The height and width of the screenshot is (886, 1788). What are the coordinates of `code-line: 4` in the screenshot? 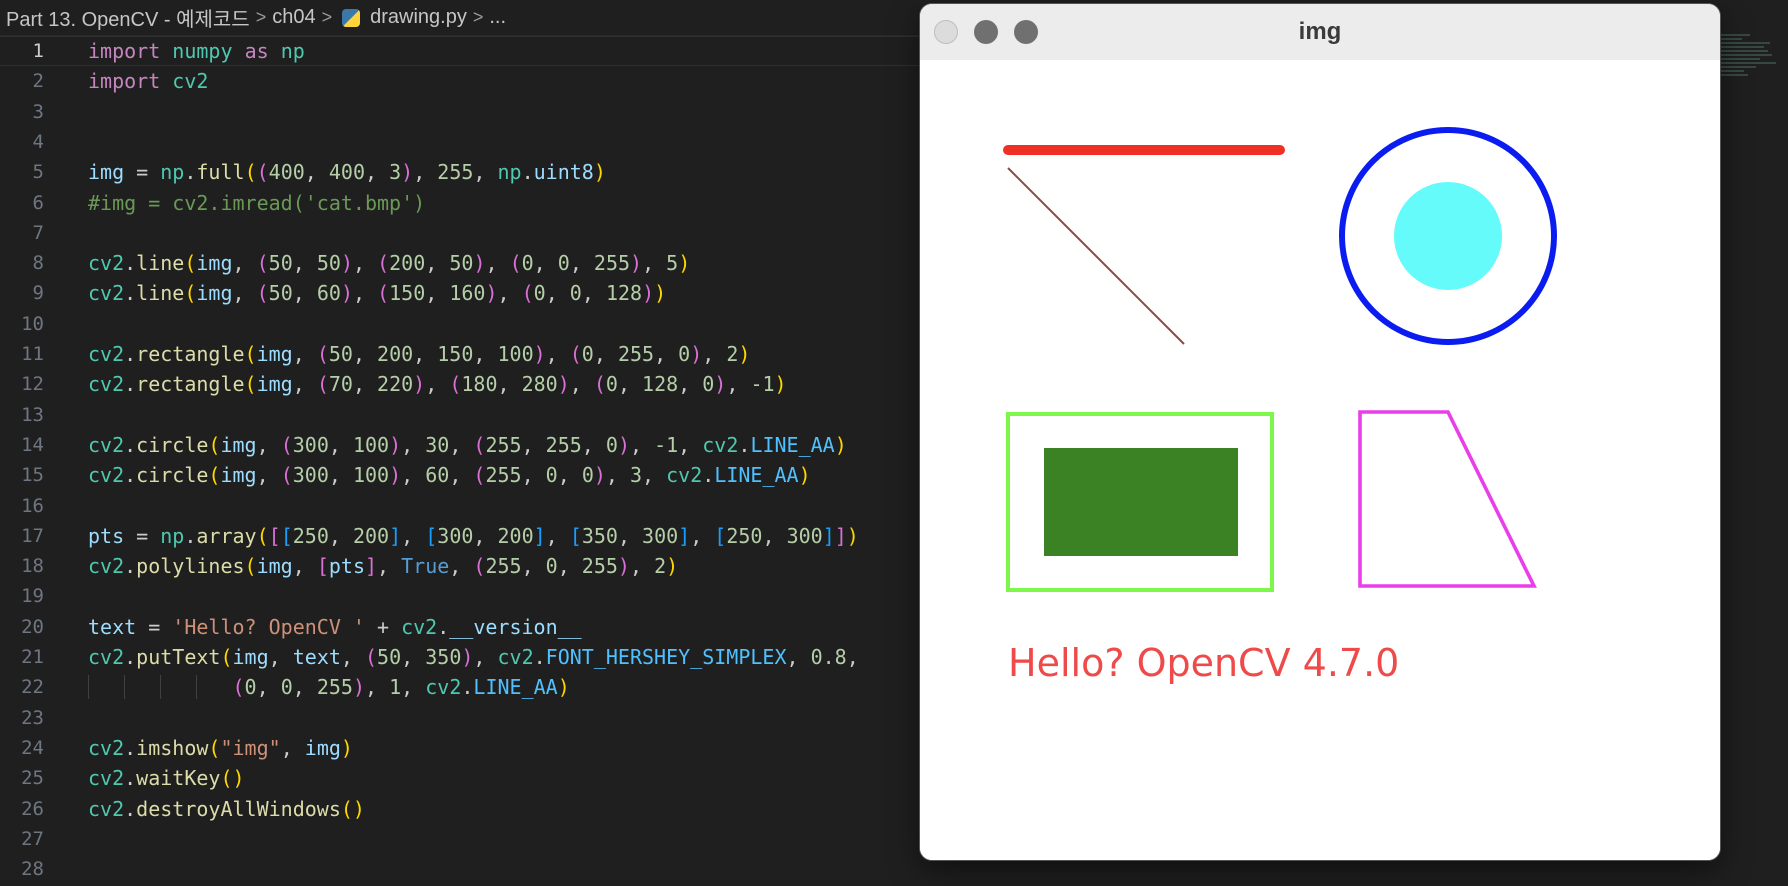 It's located at (460, 142).